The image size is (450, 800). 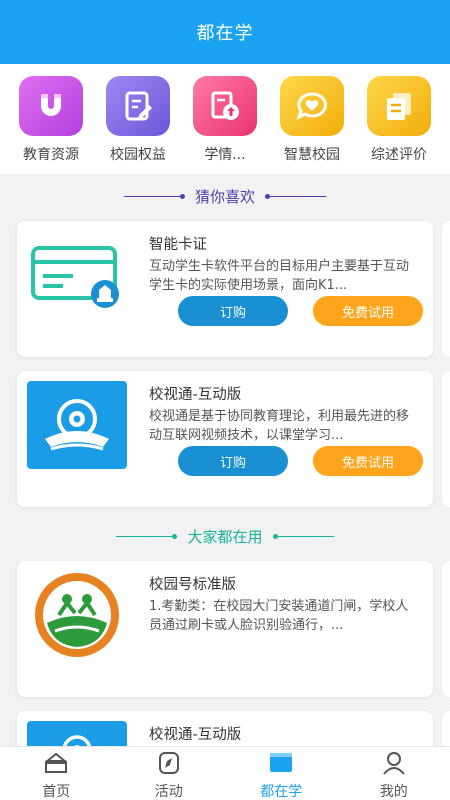 I want to click on page-title: 都在学, so click(x=225, y=33).